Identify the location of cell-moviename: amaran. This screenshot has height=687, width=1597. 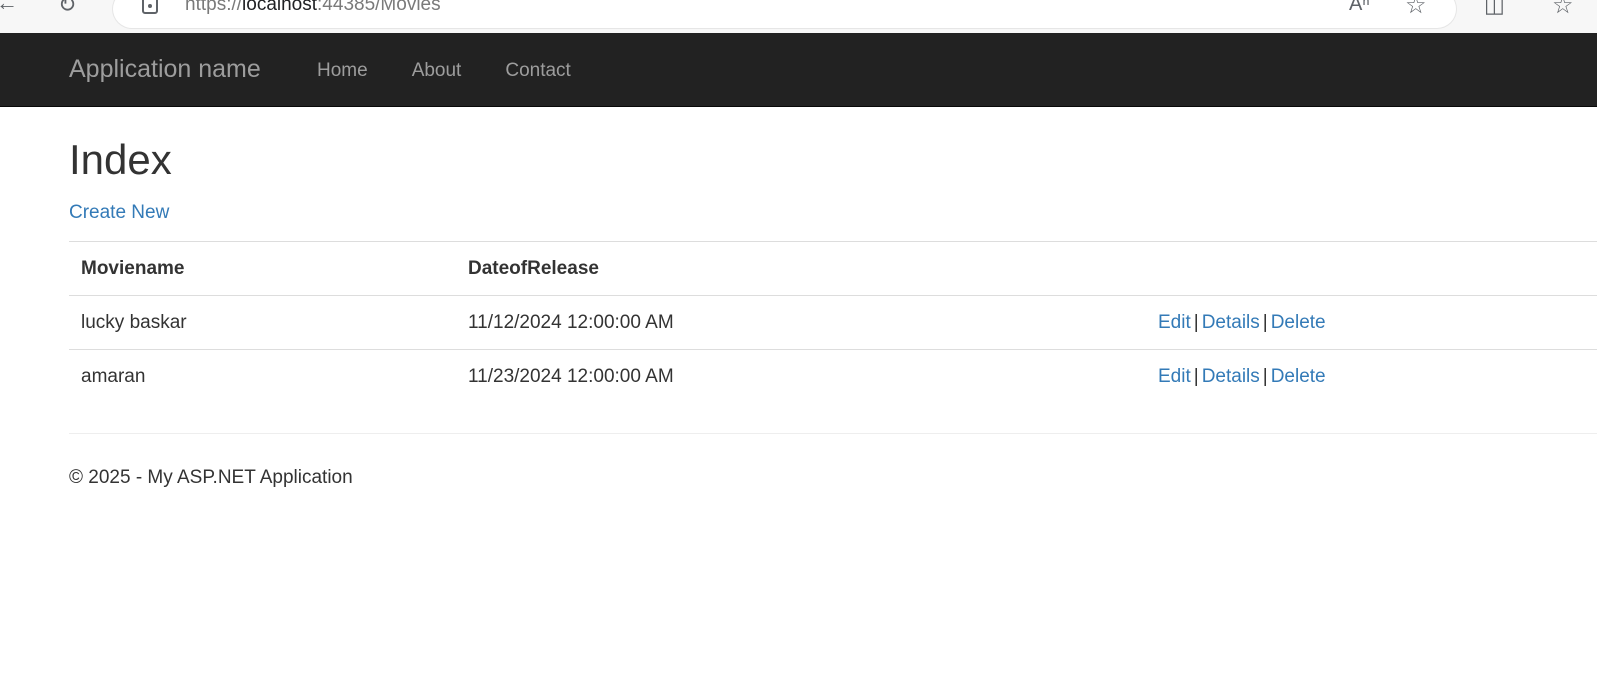
(262, 376).